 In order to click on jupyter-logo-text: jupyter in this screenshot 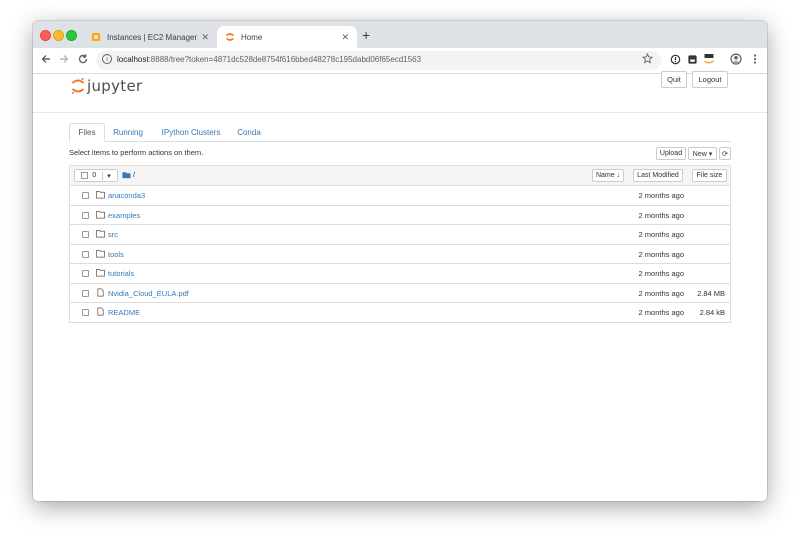, I will do `click(115, 86)`.